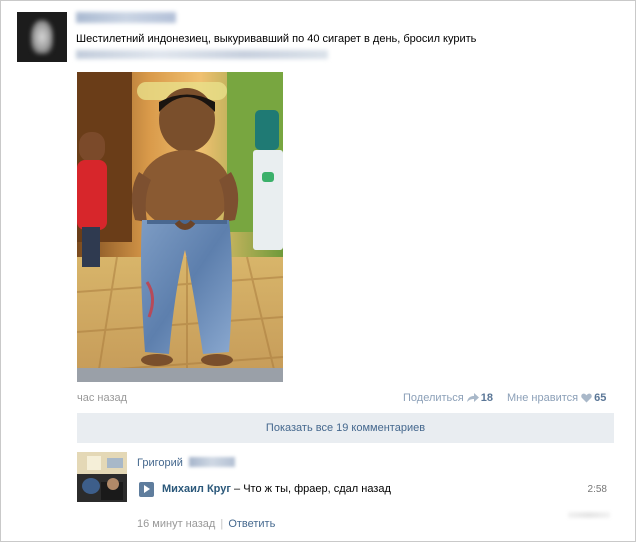 The image size is (636, 542). What do you see at coordinates (597, 489) in the screenshot?
I see `audio-duration: 2:58` at bounding box center [597, 489].